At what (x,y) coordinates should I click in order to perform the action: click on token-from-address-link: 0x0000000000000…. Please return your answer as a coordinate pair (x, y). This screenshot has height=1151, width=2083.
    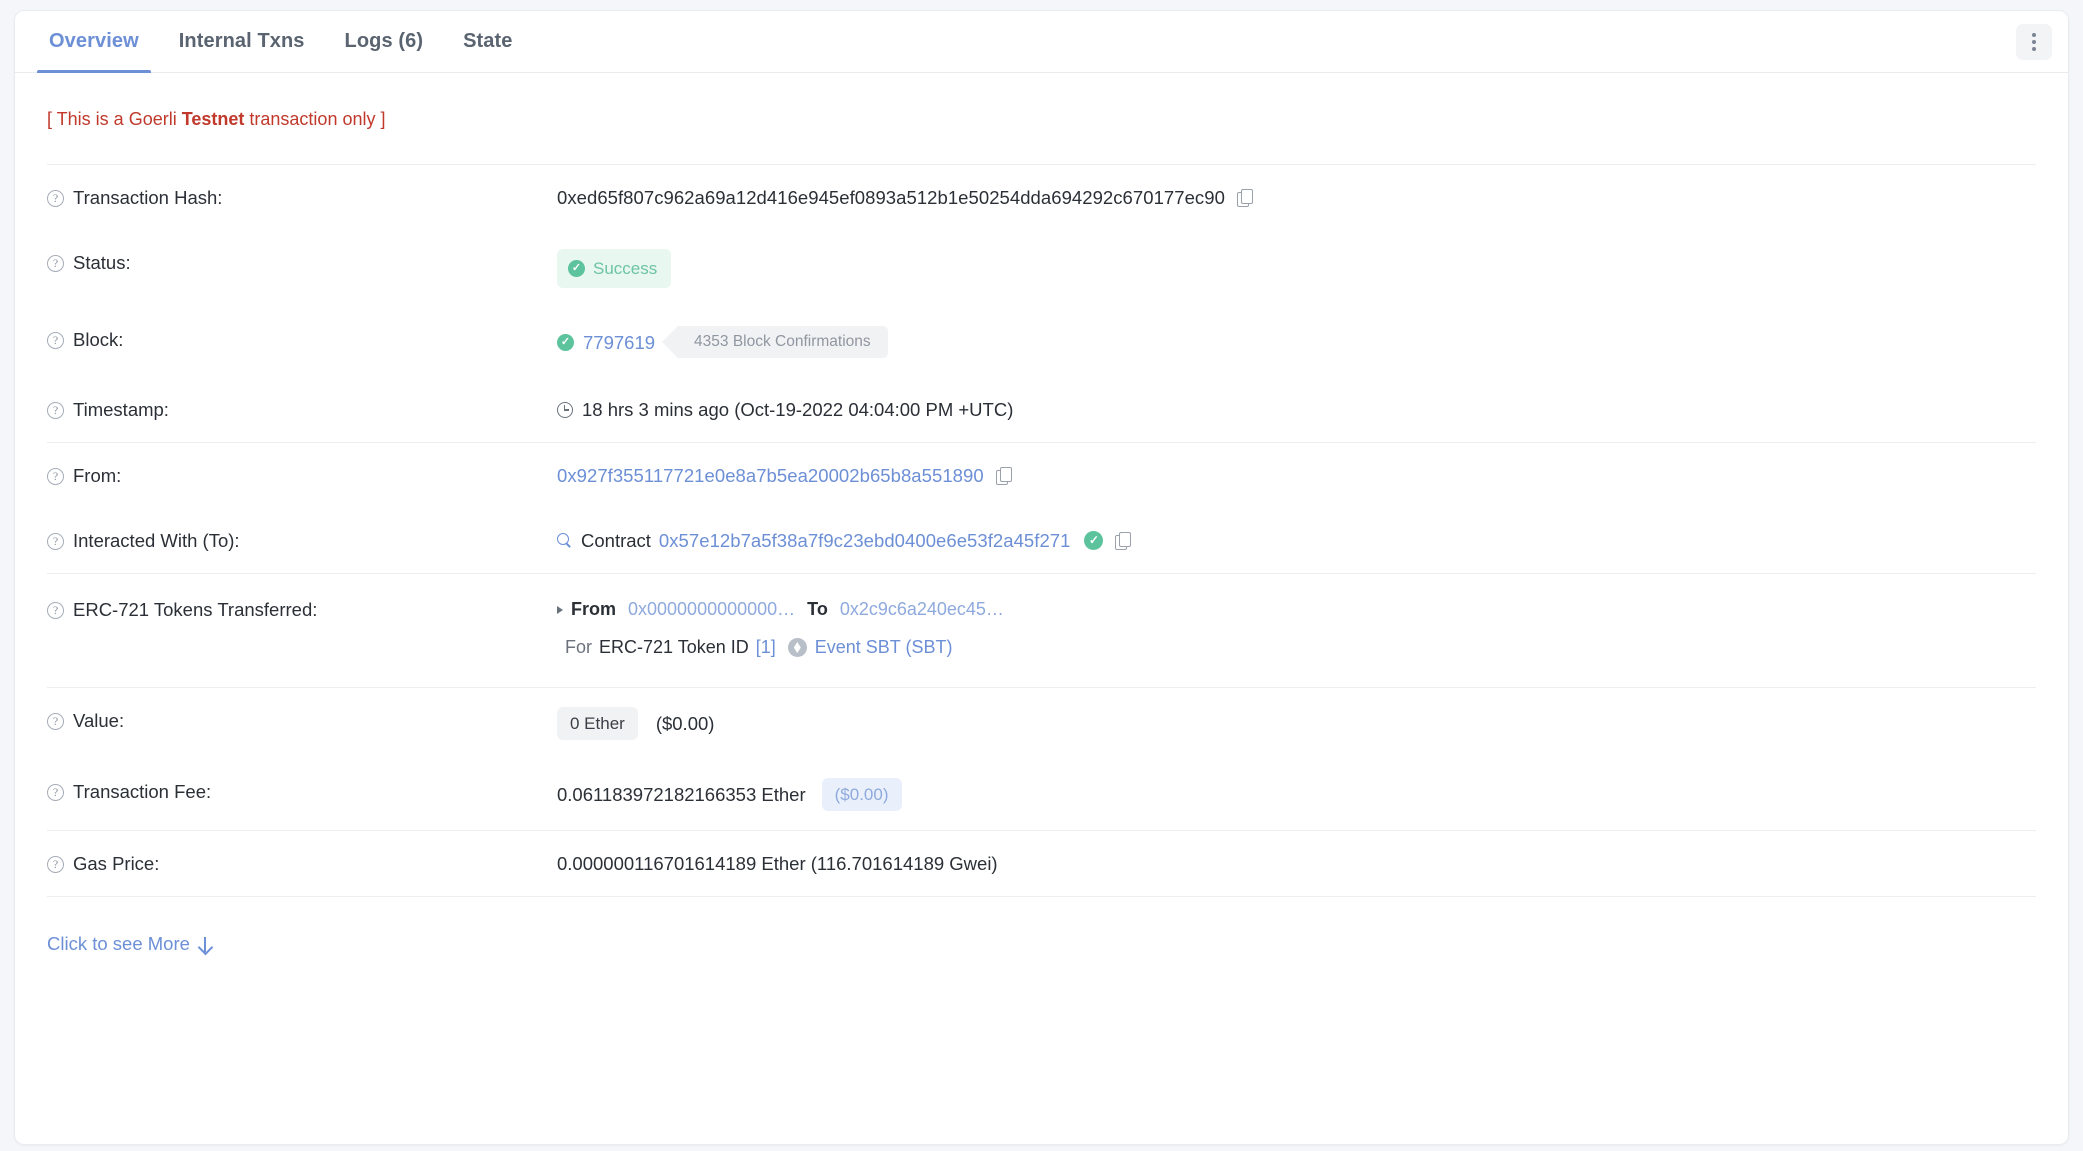
    Looking at the image, I should click on (711, 609).